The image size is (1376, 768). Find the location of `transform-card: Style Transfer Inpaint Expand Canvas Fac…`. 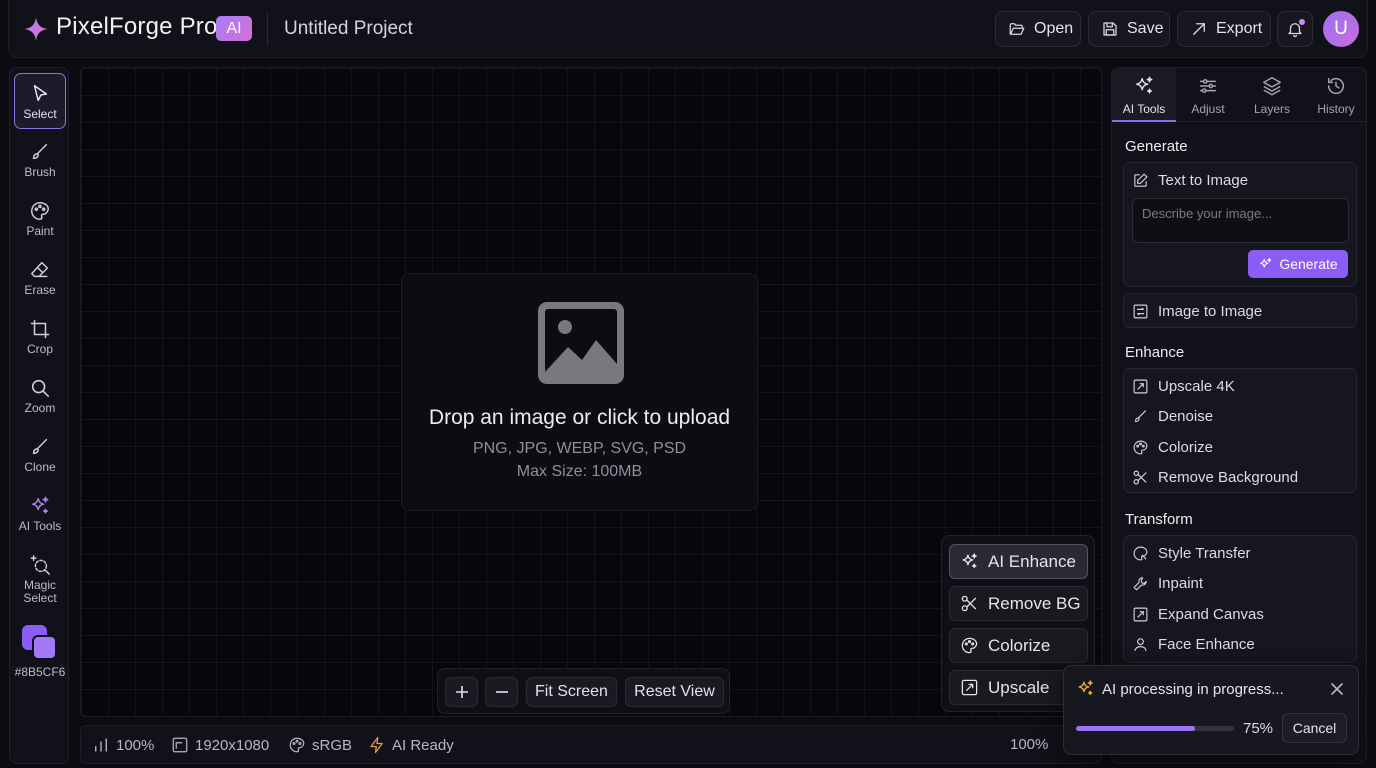

transform-card: Style Transfer Inpaint Expand Canvas Fac… is located at coordinates (1240, 599).